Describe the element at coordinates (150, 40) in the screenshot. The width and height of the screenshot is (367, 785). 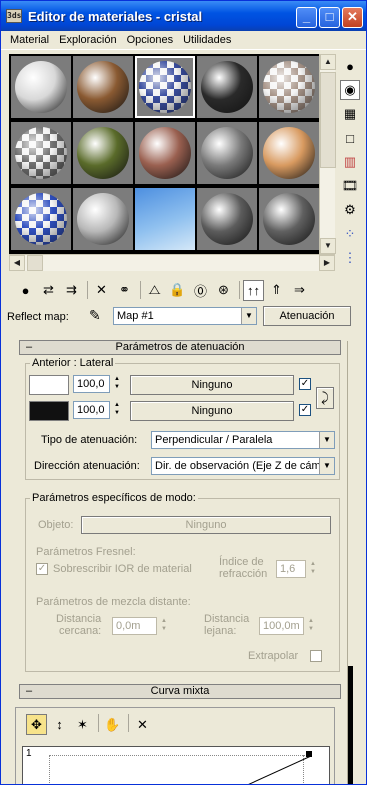
I see `menu-opciones: Opciones` at that location.